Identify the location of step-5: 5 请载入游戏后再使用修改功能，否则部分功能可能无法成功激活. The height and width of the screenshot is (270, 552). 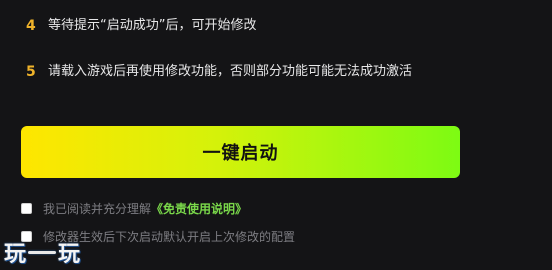
(219, 72).